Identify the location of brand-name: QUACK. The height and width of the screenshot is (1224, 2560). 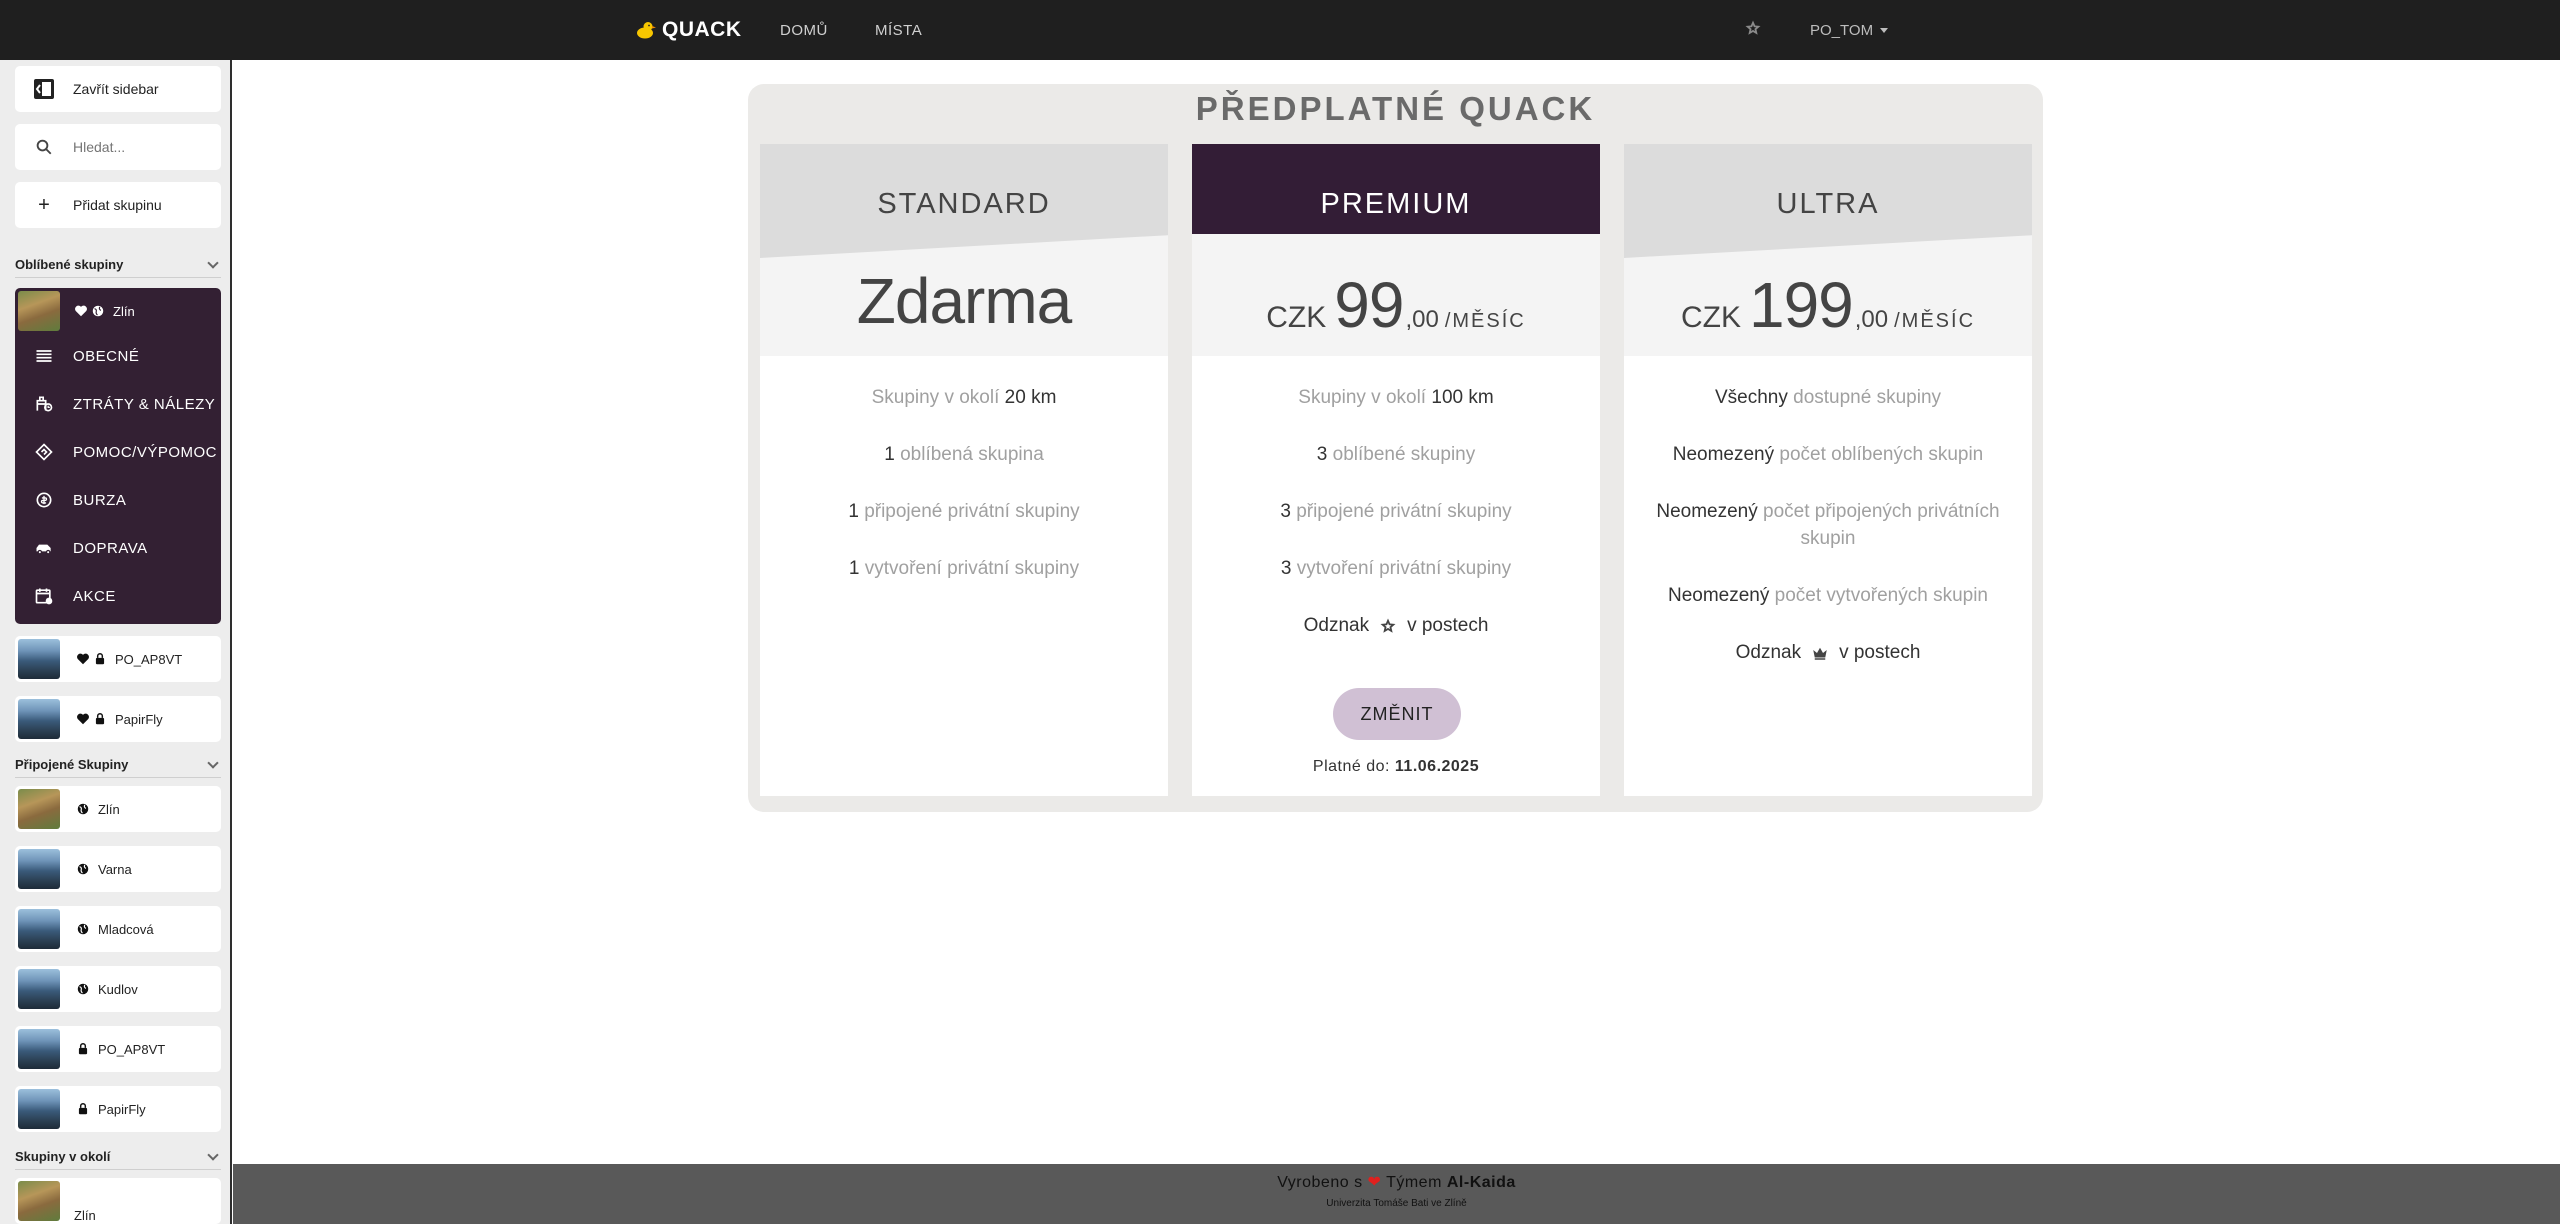
(702, 29).